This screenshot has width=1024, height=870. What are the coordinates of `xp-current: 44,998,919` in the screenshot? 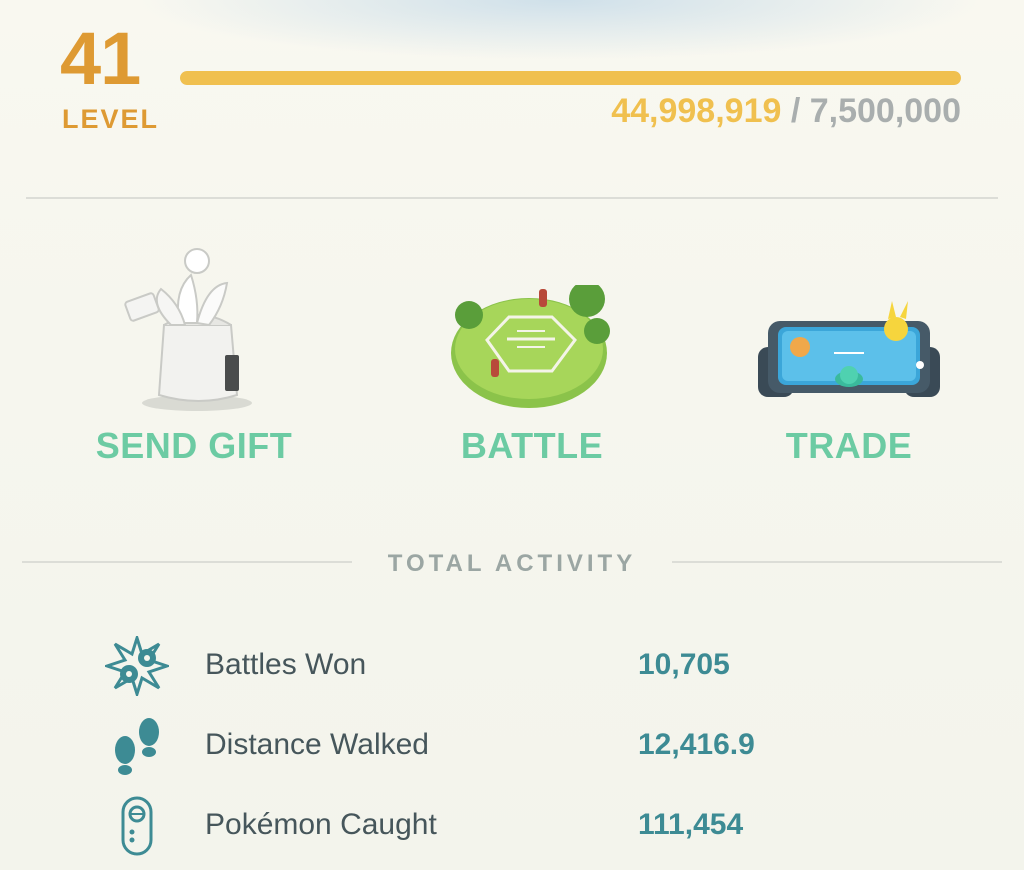 It's located at (696, 111).